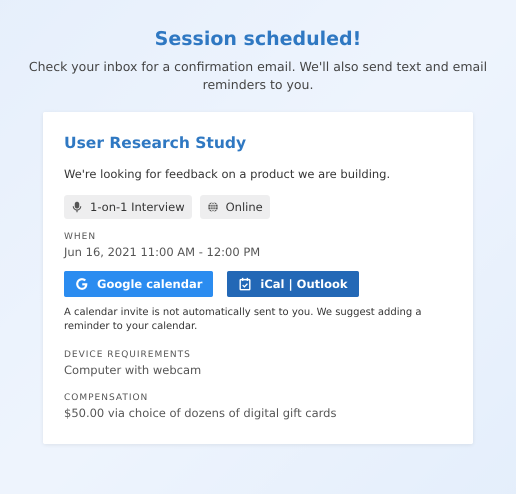  Describe the element at coordinates (139, 284) in the screenshot. I see `google-calendar-button: Google calendar` at that location.